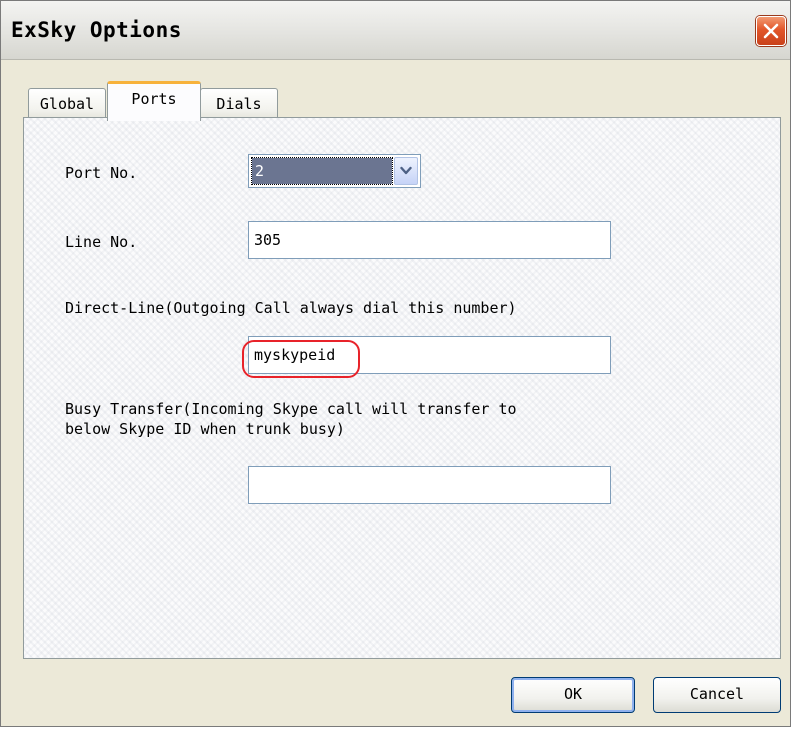 This screenshot has height=729, width=793. Describe the element at coordinates (205, 429) in the screenshot. I see `busy-transfer-label-line2: below Skype ID when trunk busy)` at that location.